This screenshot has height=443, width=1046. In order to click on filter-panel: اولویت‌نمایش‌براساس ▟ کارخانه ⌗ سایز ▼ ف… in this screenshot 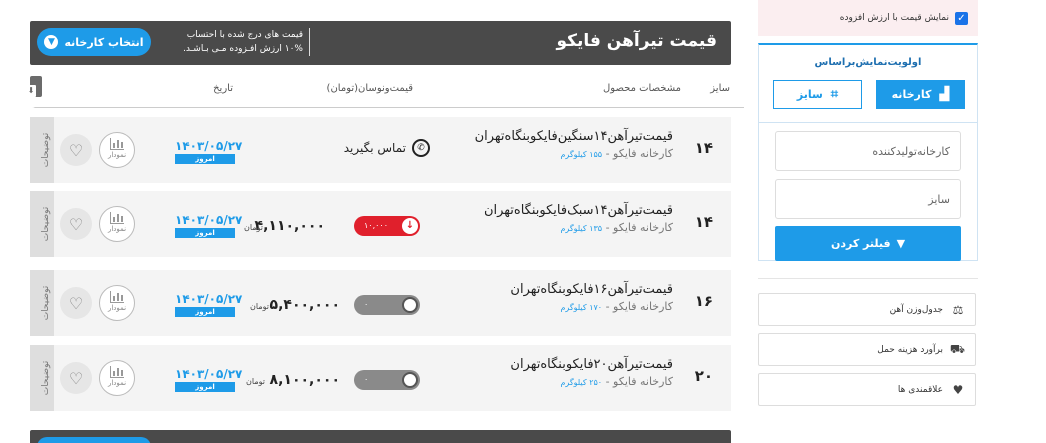, I will do `click(868, 152)`.